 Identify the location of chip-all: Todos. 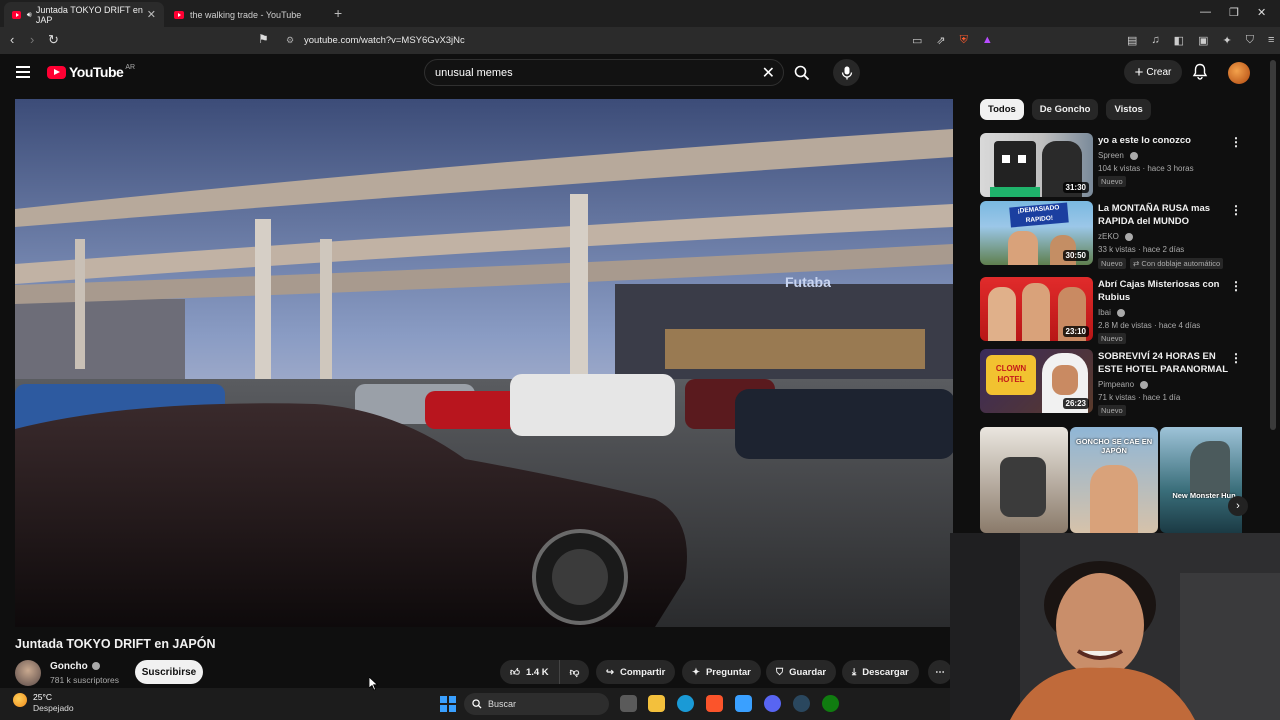
(1002, 109).